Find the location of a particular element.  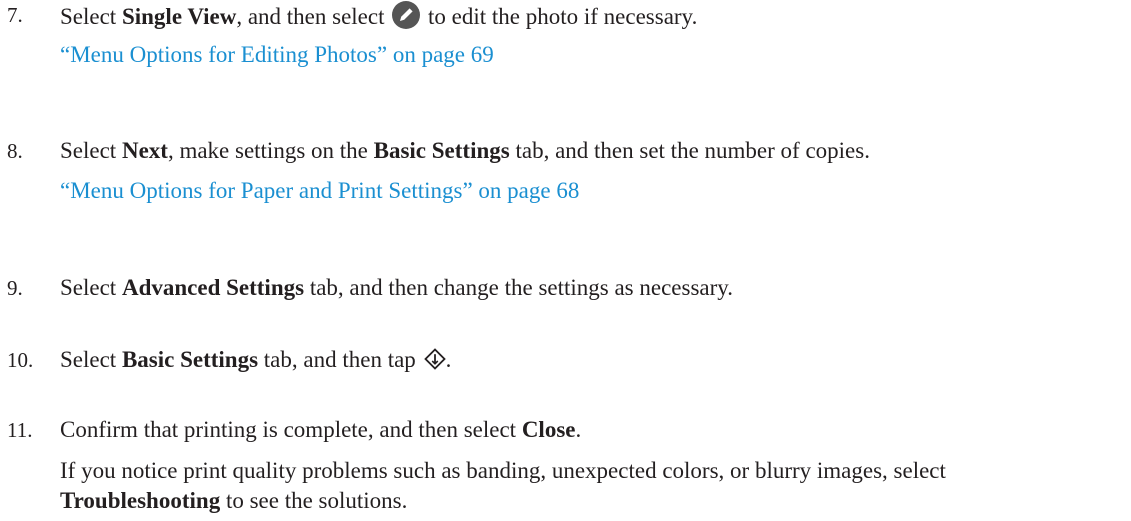

close-label: Close is located at coordinates (548, 429).